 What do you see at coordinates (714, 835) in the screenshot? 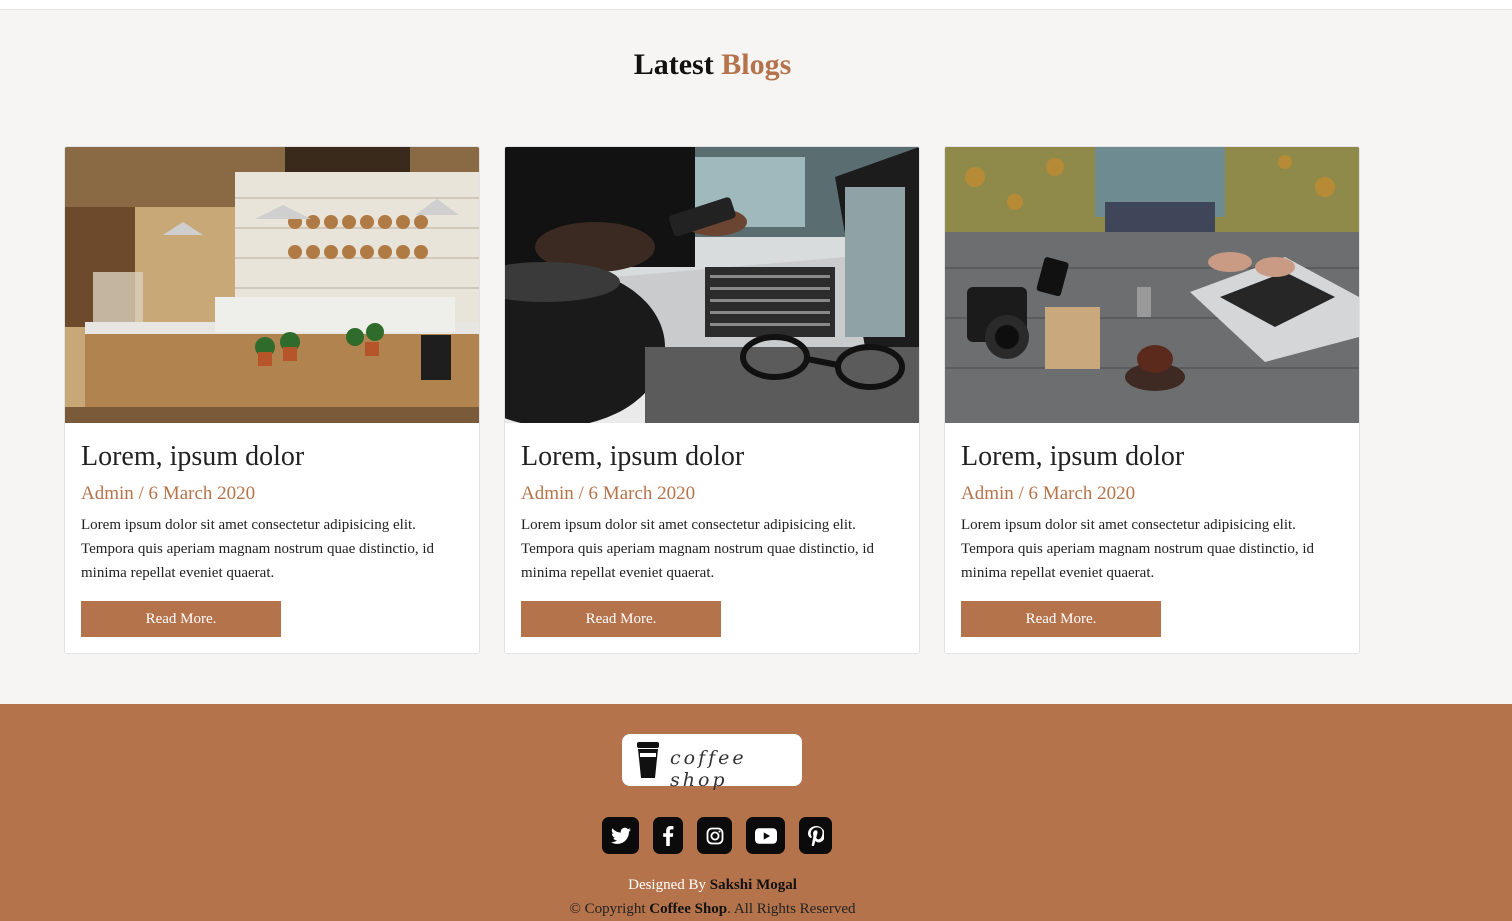
I see `instagram-icon` at bounding box center [714, 835].